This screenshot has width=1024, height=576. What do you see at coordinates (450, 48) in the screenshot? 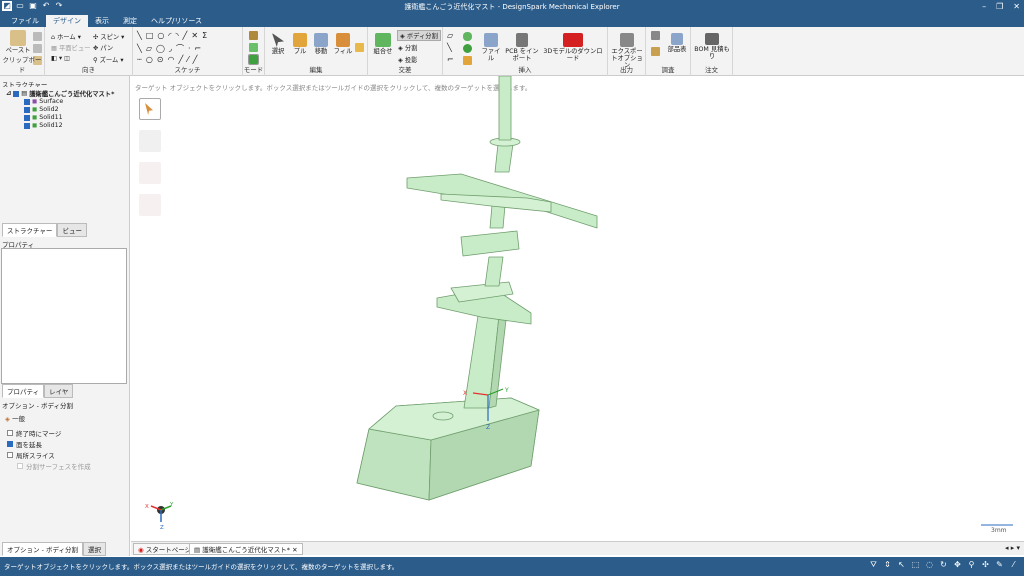
I see `insert-shapes: ▱ ╲ ⌐` at bounding box center [450, 48].